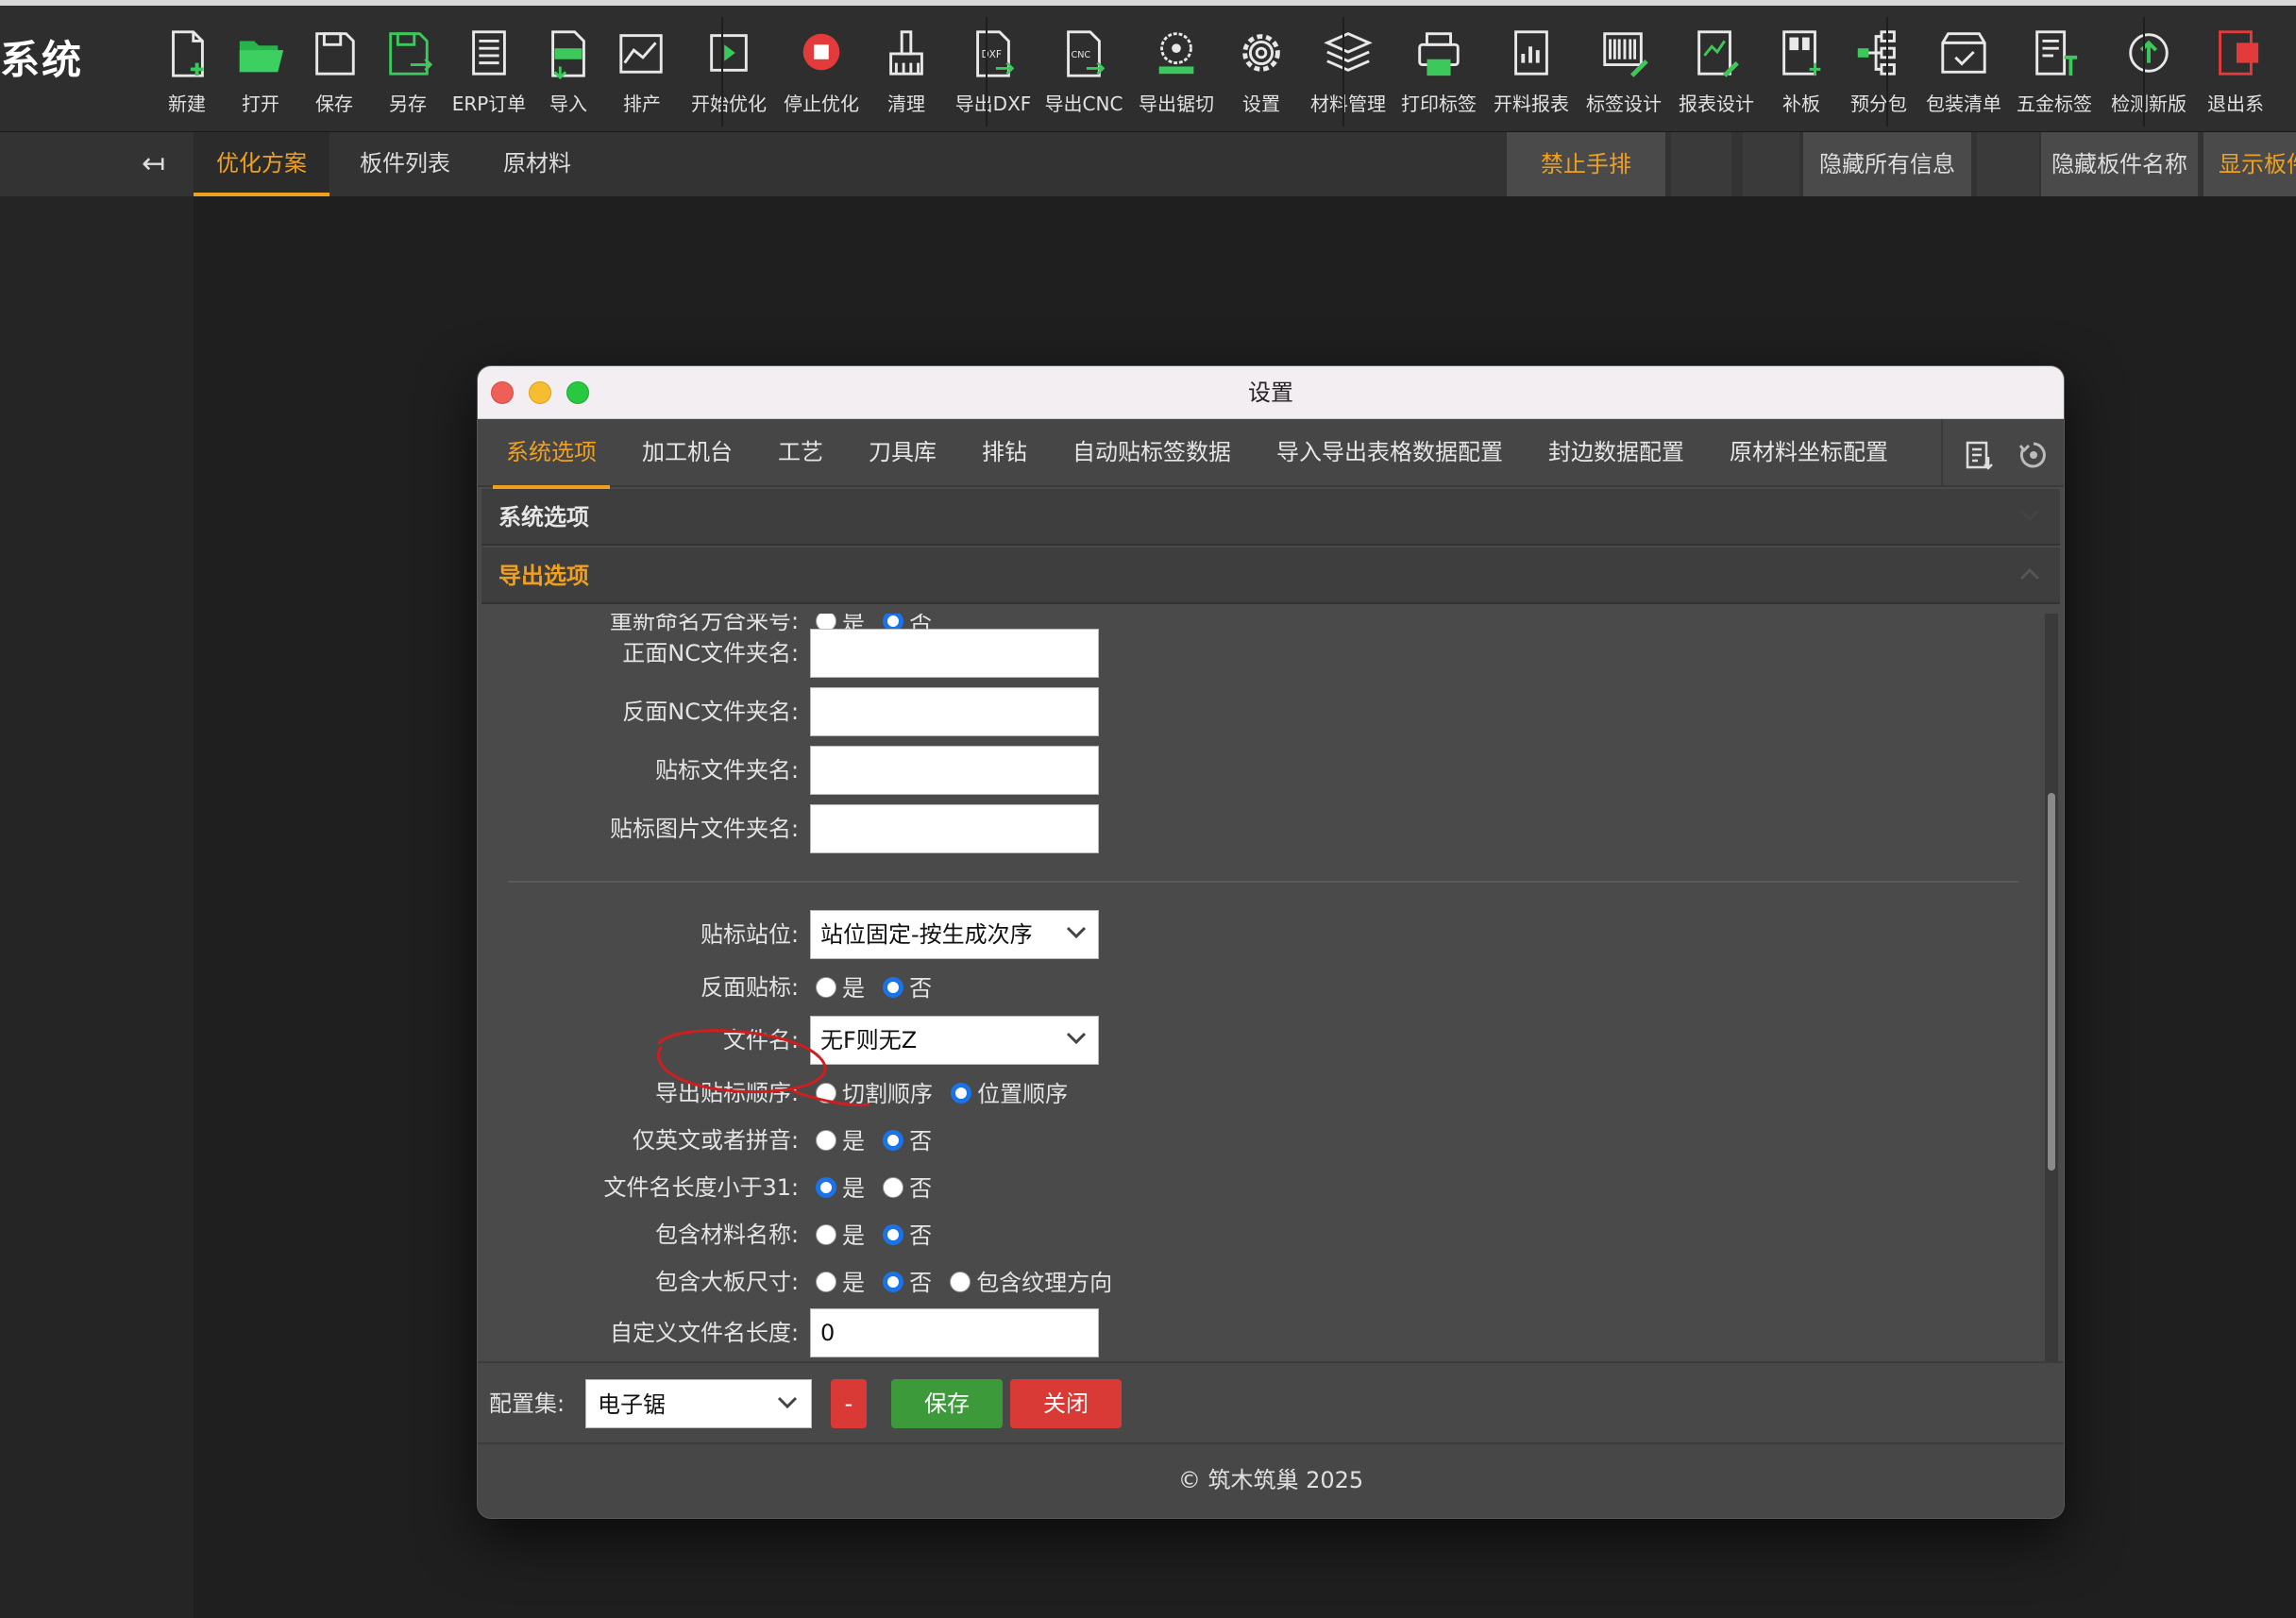  Describe the element at coordinates (1586, 164) in the screenshot. I see `disable-manual-layout-button: 禁止手排` at that location.